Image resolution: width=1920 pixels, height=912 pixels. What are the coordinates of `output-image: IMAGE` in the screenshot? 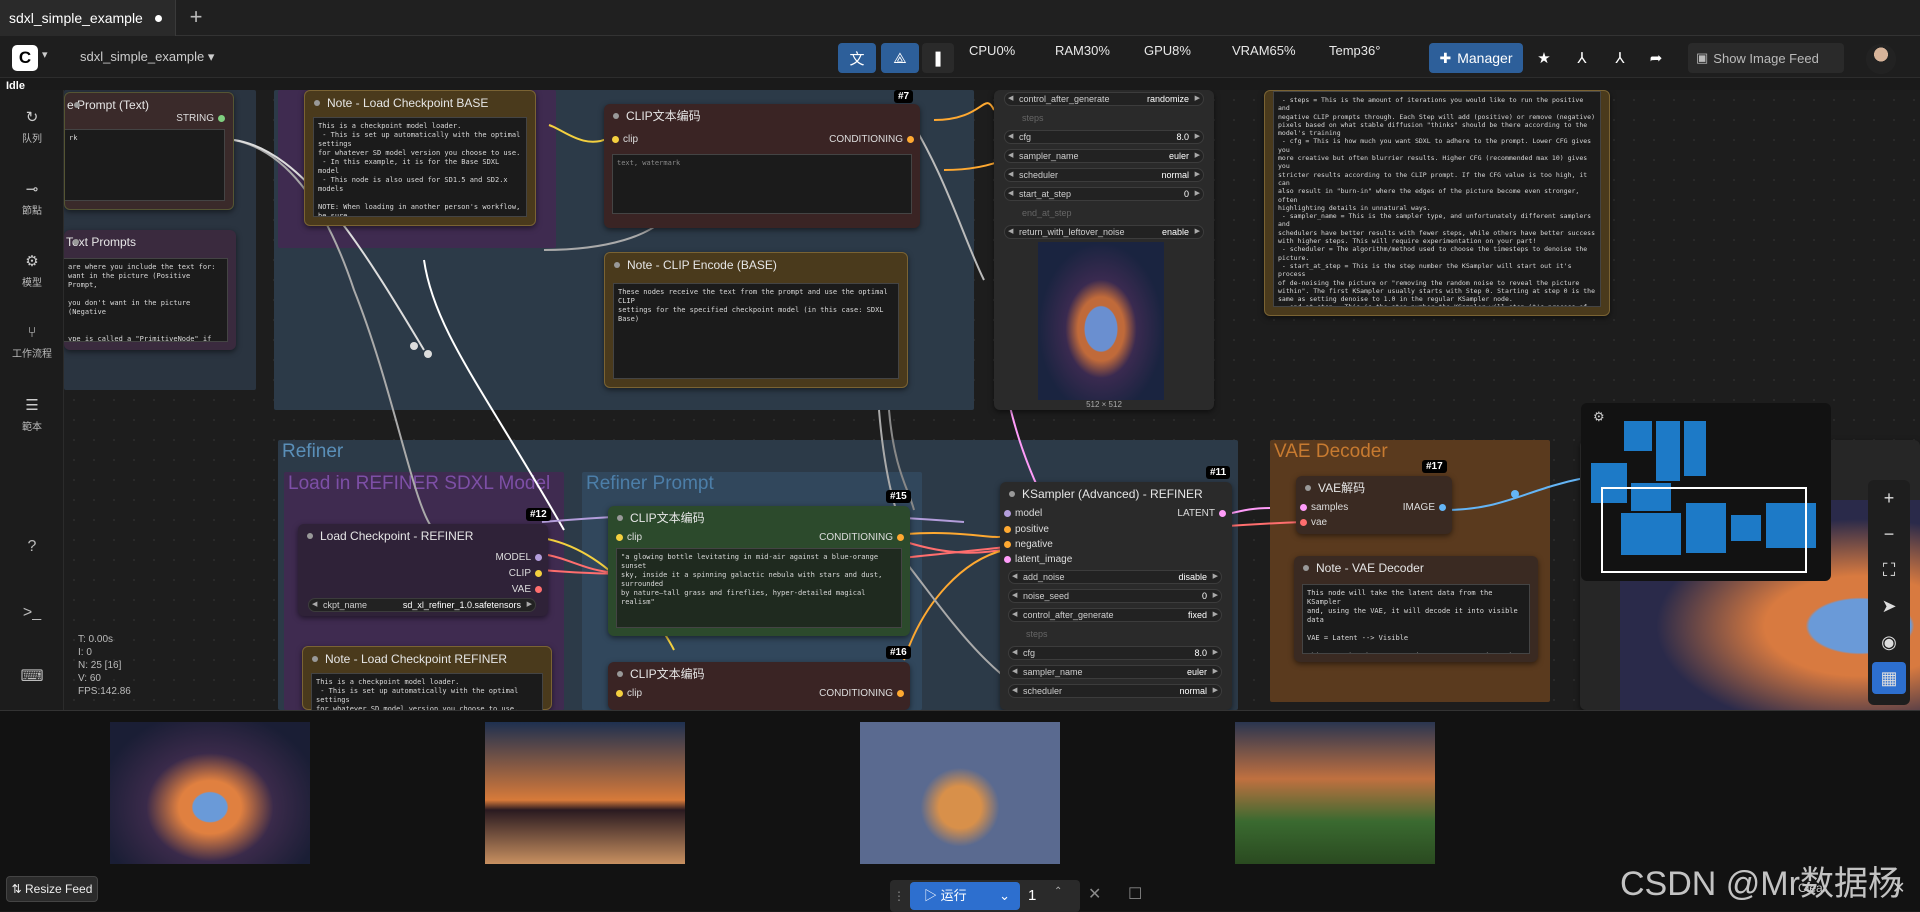 It's located at (1426, 507).